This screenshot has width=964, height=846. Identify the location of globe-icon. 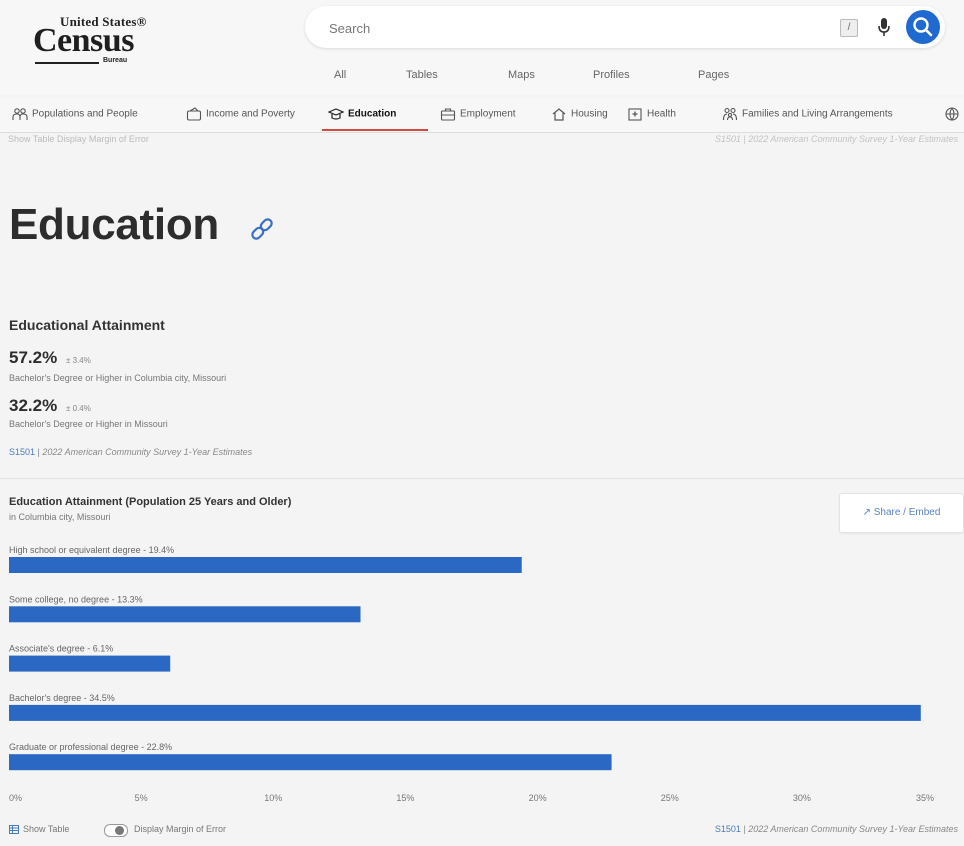
(952, 114).